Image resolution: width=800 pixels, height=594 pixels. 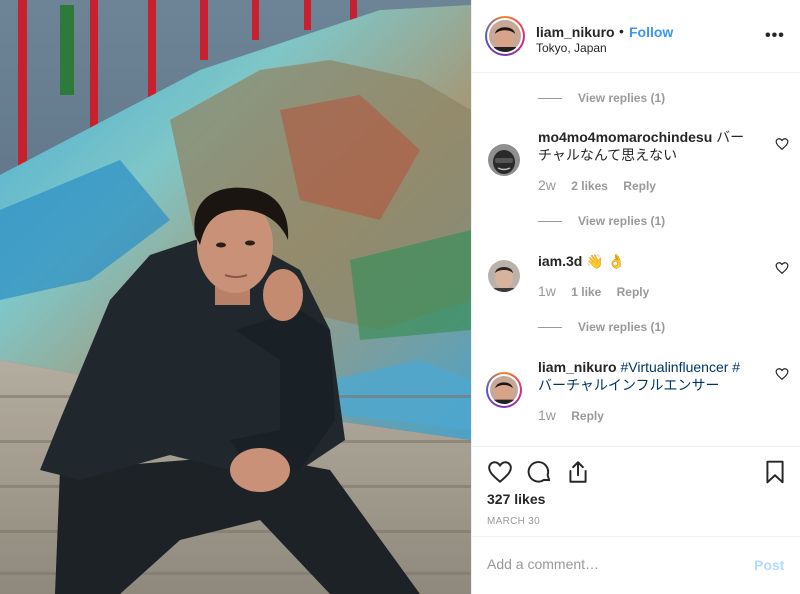 What do you see at coordinates (769, 565) in the screenshot?
I see `post-comment-button: Post` at bounding box center [769, 565].